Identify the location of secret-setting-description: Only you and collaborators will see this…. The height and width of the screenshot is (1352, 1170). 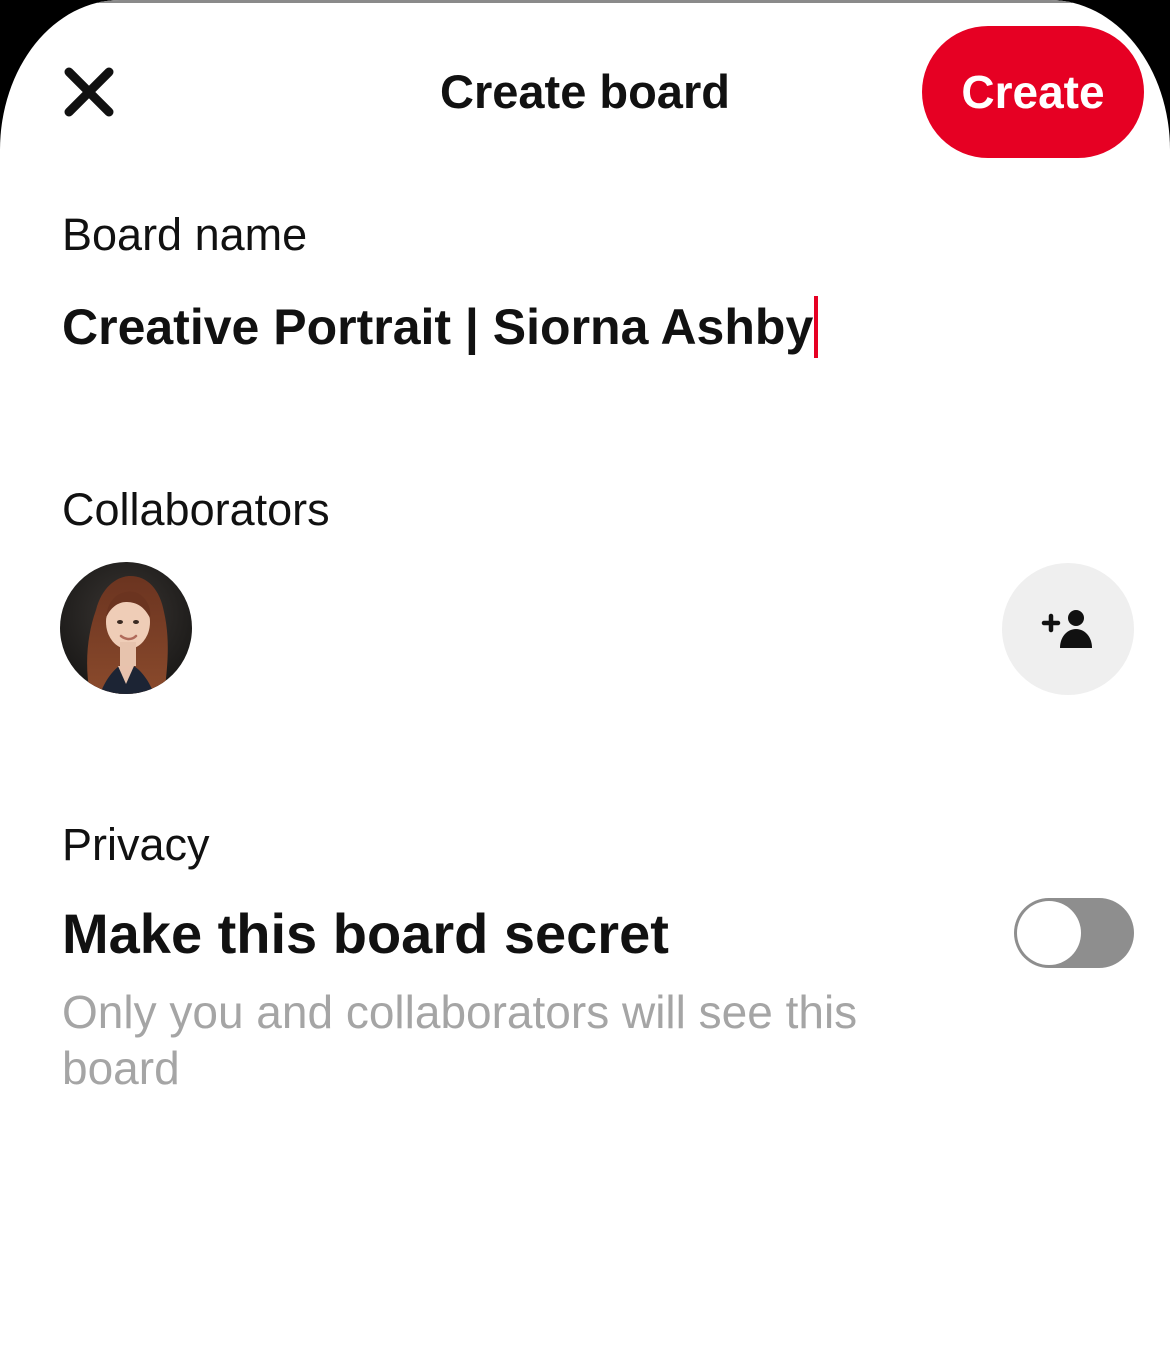
(460, 1040).